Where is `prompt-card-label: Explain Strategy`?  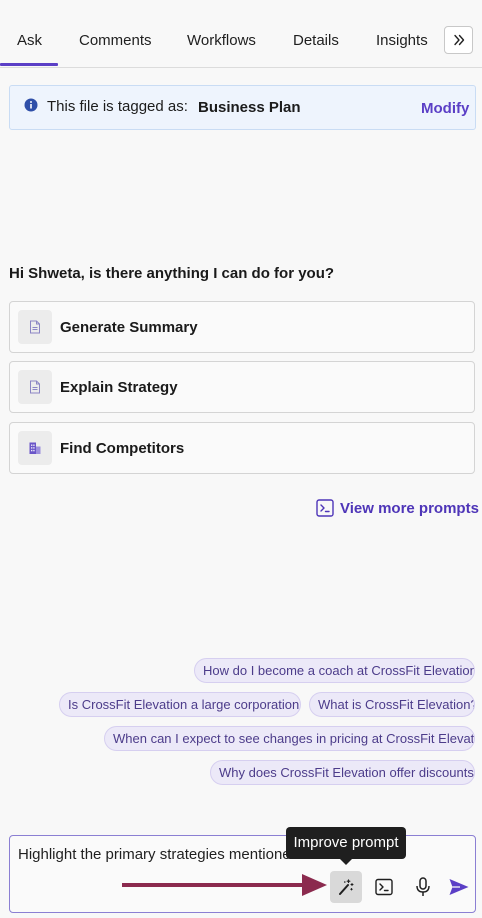 prompt-card-label: Explain Strategy is located at coordinates (119, 387).